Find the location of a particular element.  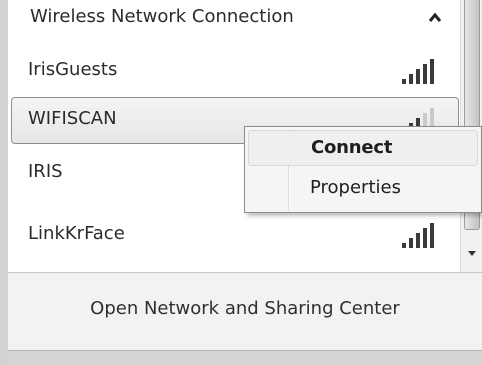

menu-item-connect: Connect is located at coordinates (363, 148).